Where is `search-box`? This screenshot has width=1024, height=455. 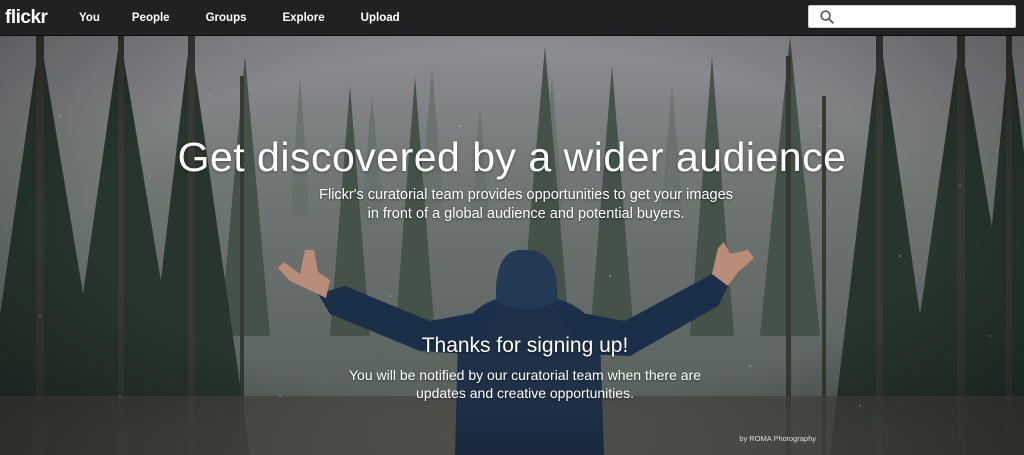
search-box is located at coordinates (912, 16).